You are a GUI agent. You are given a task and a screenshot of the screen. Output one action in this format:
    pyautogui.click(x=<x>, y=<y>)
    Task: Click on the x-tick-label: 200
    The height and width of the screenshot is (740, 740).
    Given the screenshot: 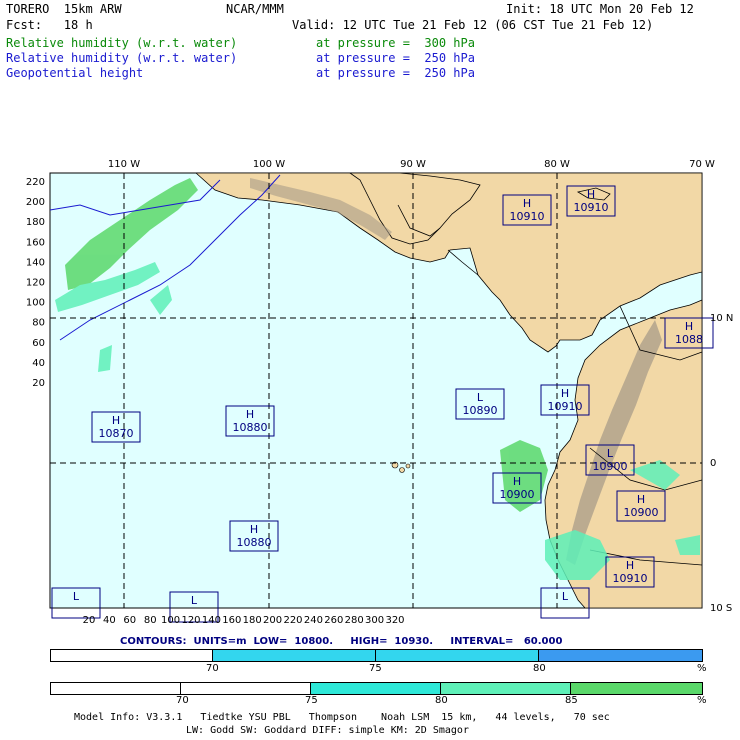 What is the action you would take?
    pyautogui.click(x=272, y=620)
    